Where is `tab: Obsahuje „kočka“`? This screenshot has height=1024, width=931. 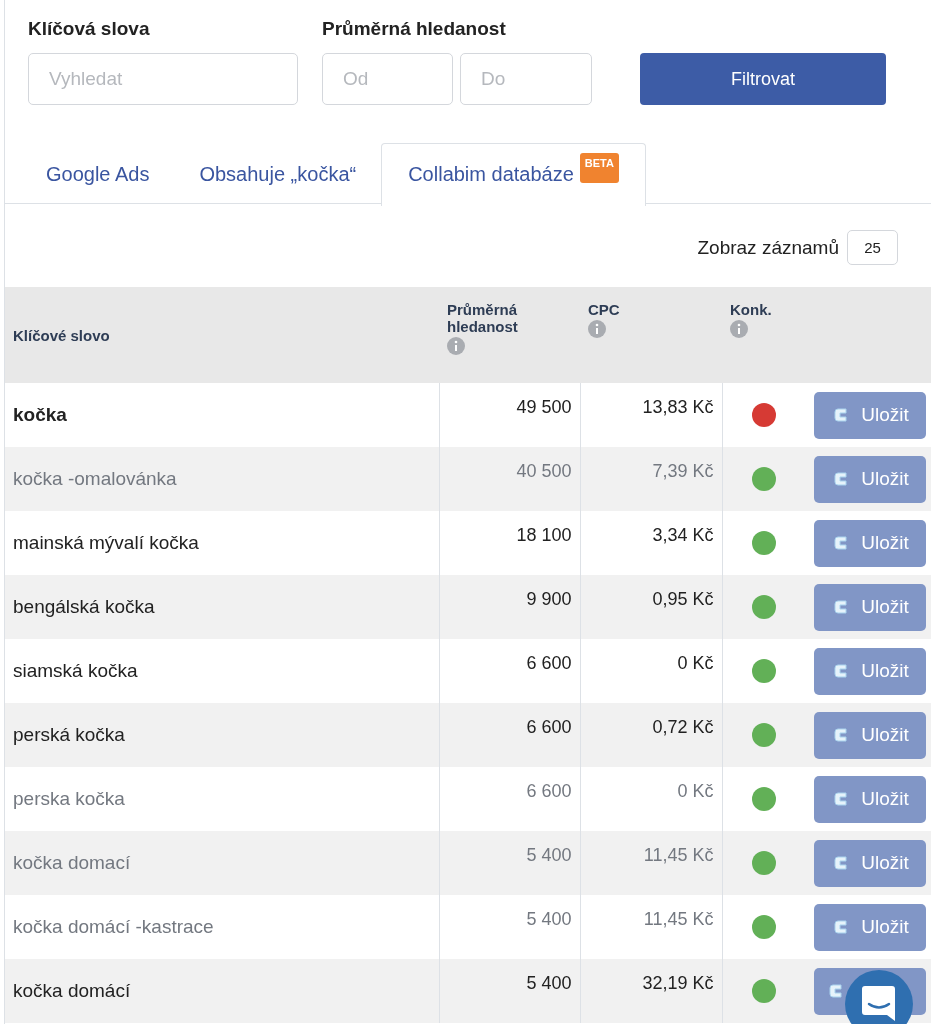
tab: Obsahuje „kočka“ is located at coordinates (278, 173).